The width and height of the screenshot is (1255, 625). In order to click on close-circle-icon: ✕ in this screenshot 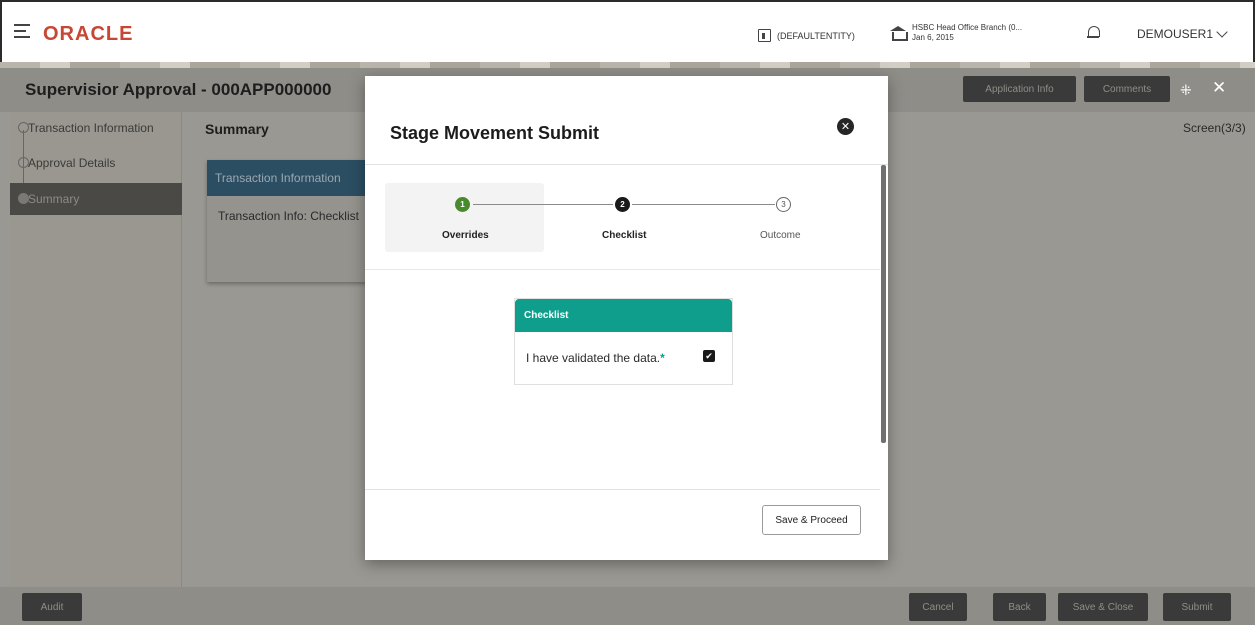, I will do `click(845, 126)`.